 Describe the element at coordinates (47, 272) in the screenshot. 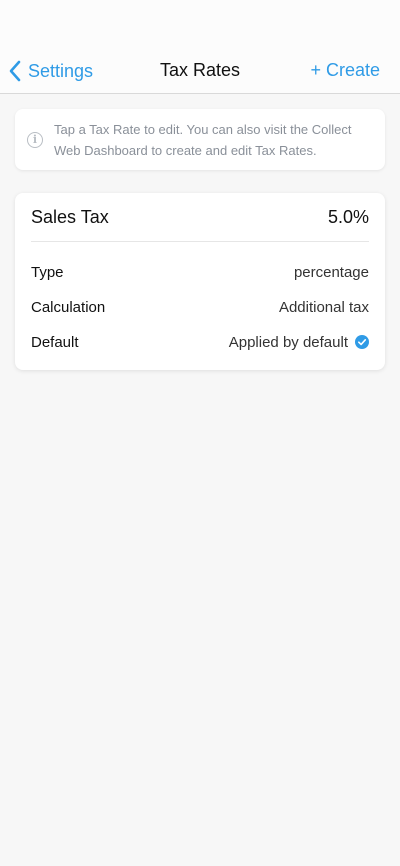

I see `tax-row-label: Type` at that location.